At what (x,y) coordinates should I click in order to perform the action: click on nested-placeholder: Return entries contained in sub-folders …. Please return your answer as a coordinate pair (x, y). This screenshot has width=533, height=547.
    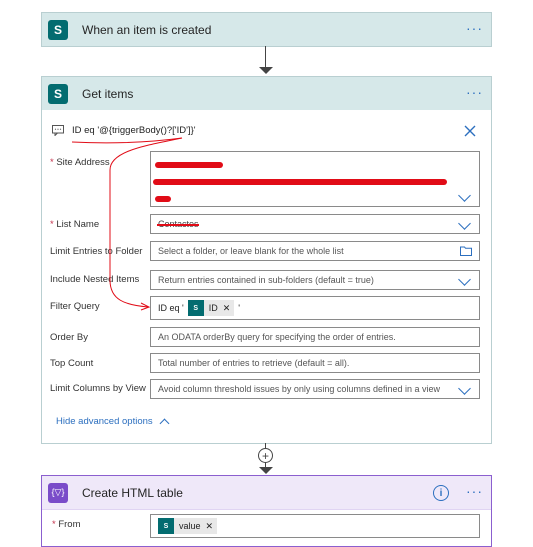
    Looking at the image, I should click on (266, 280).